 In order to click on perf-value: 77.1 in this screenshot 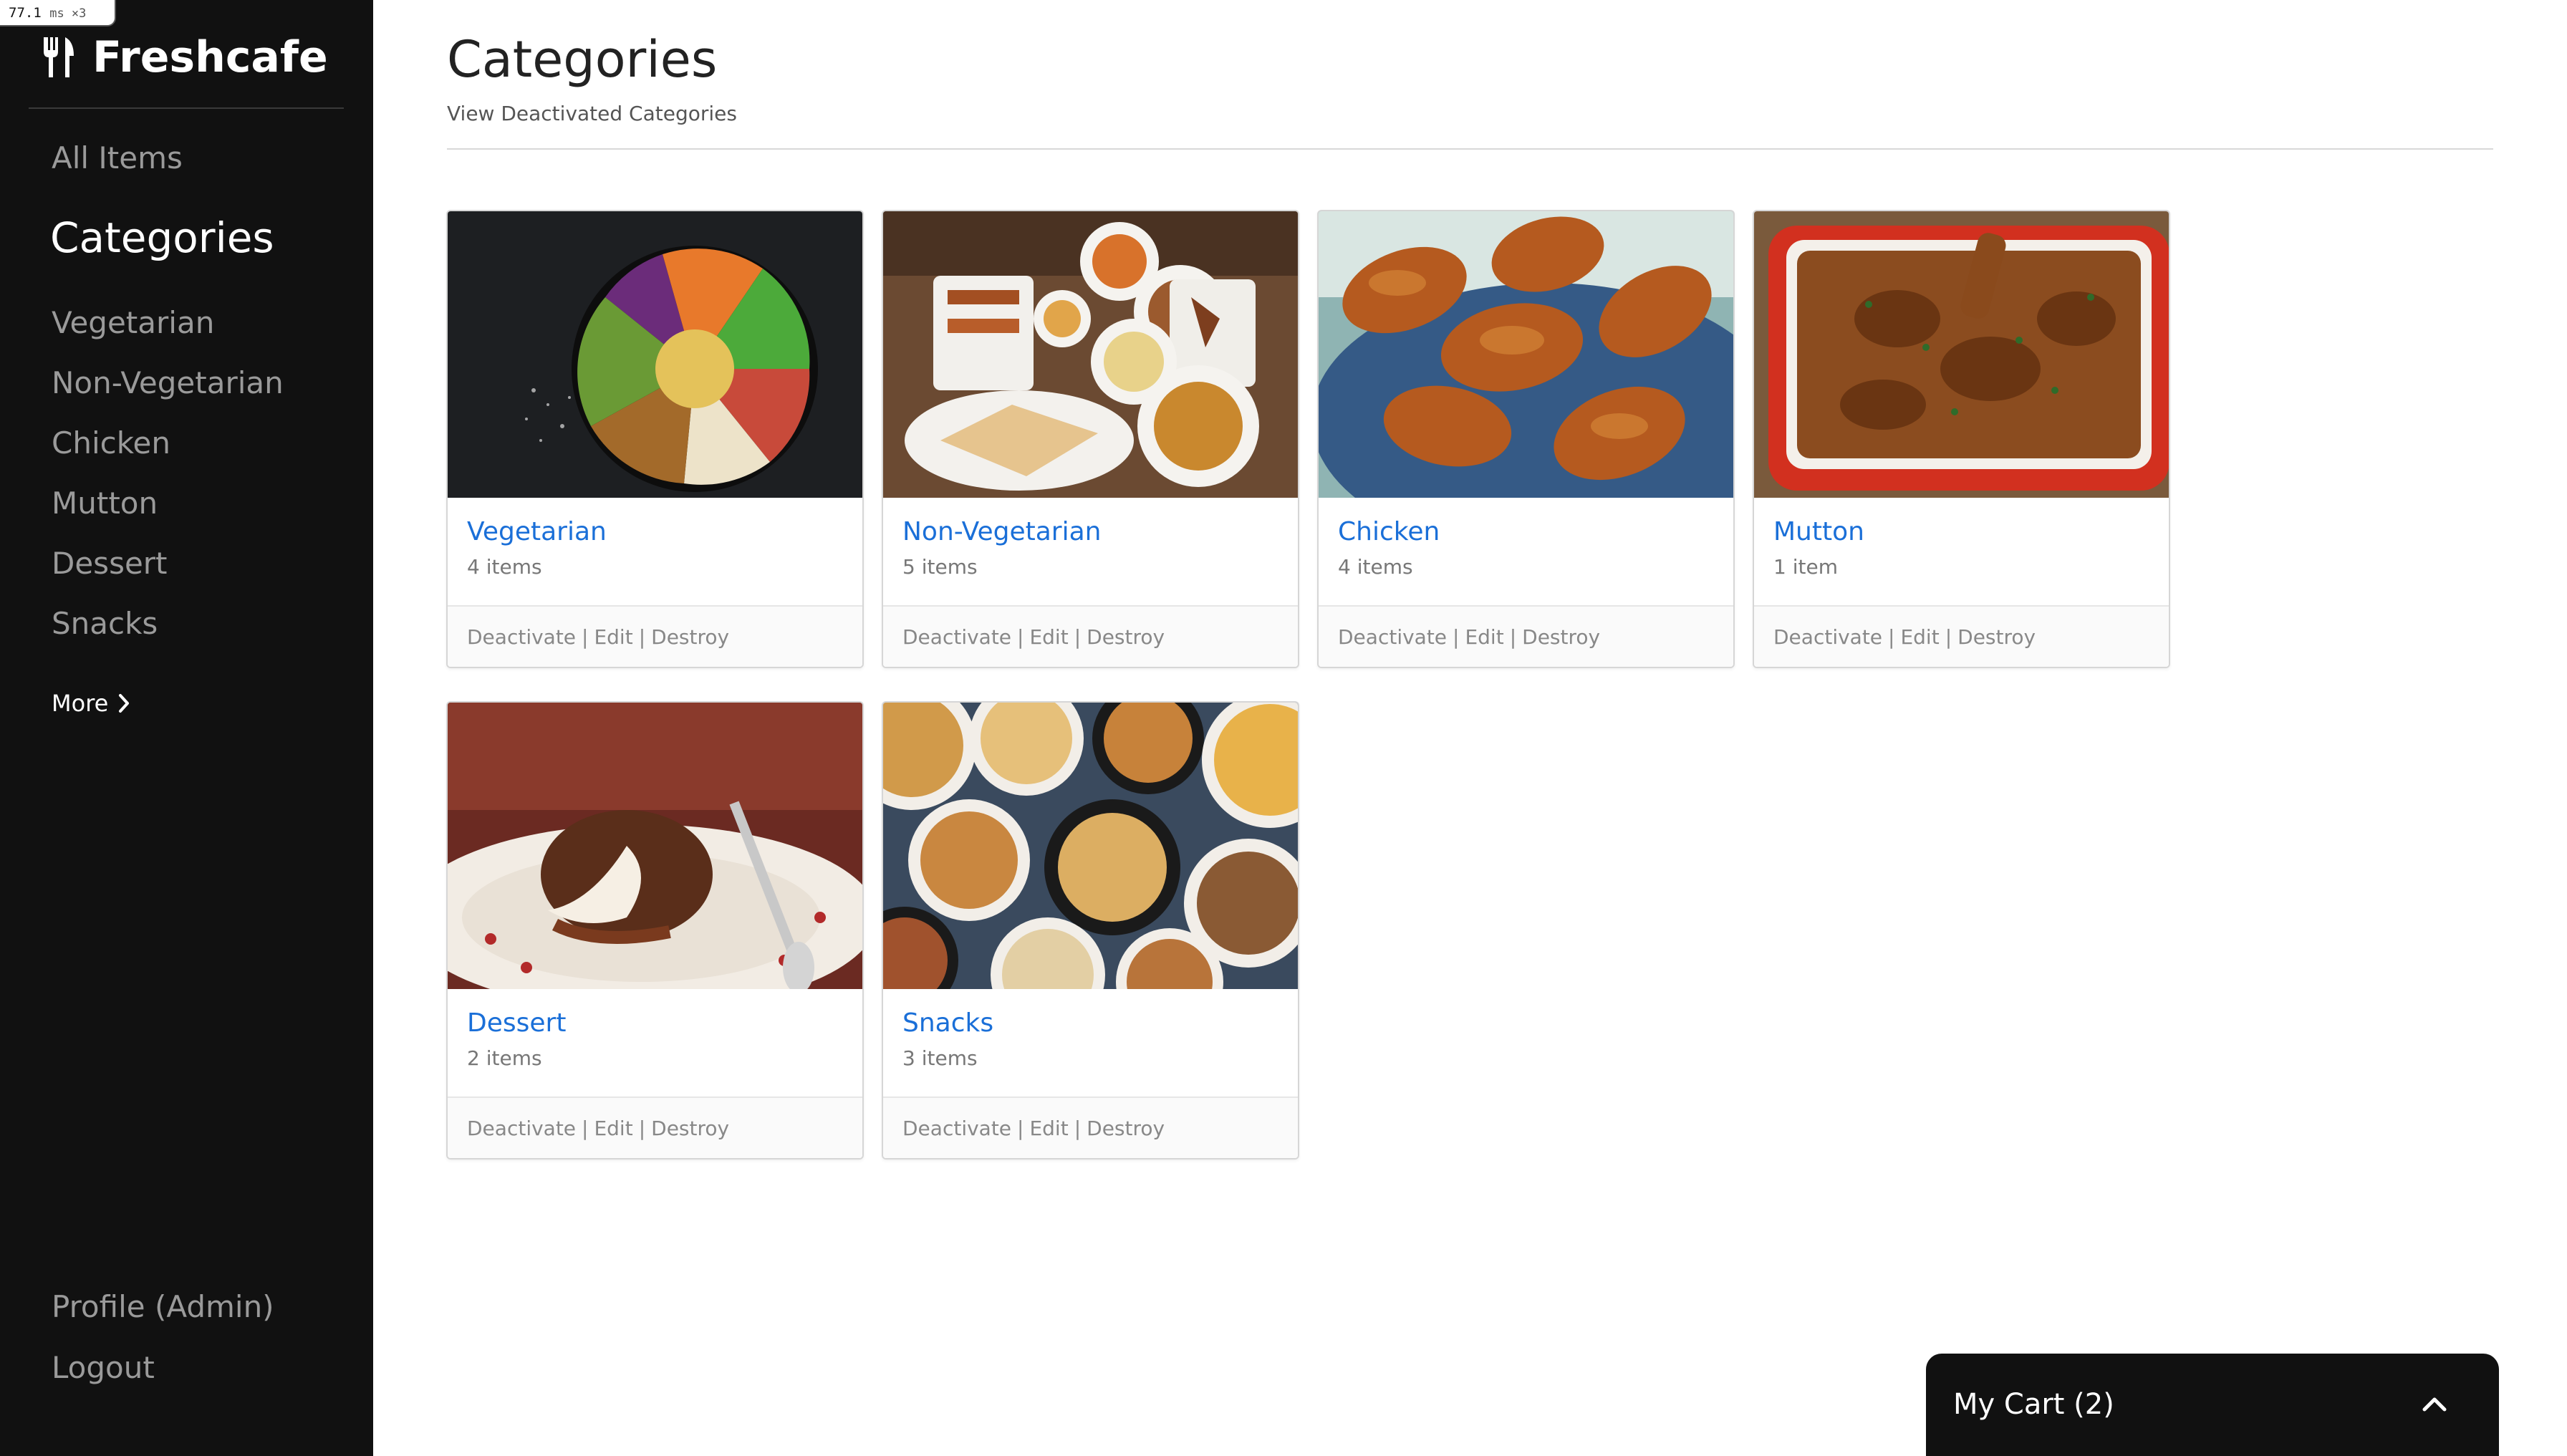, I will do `click(26, 13)`.